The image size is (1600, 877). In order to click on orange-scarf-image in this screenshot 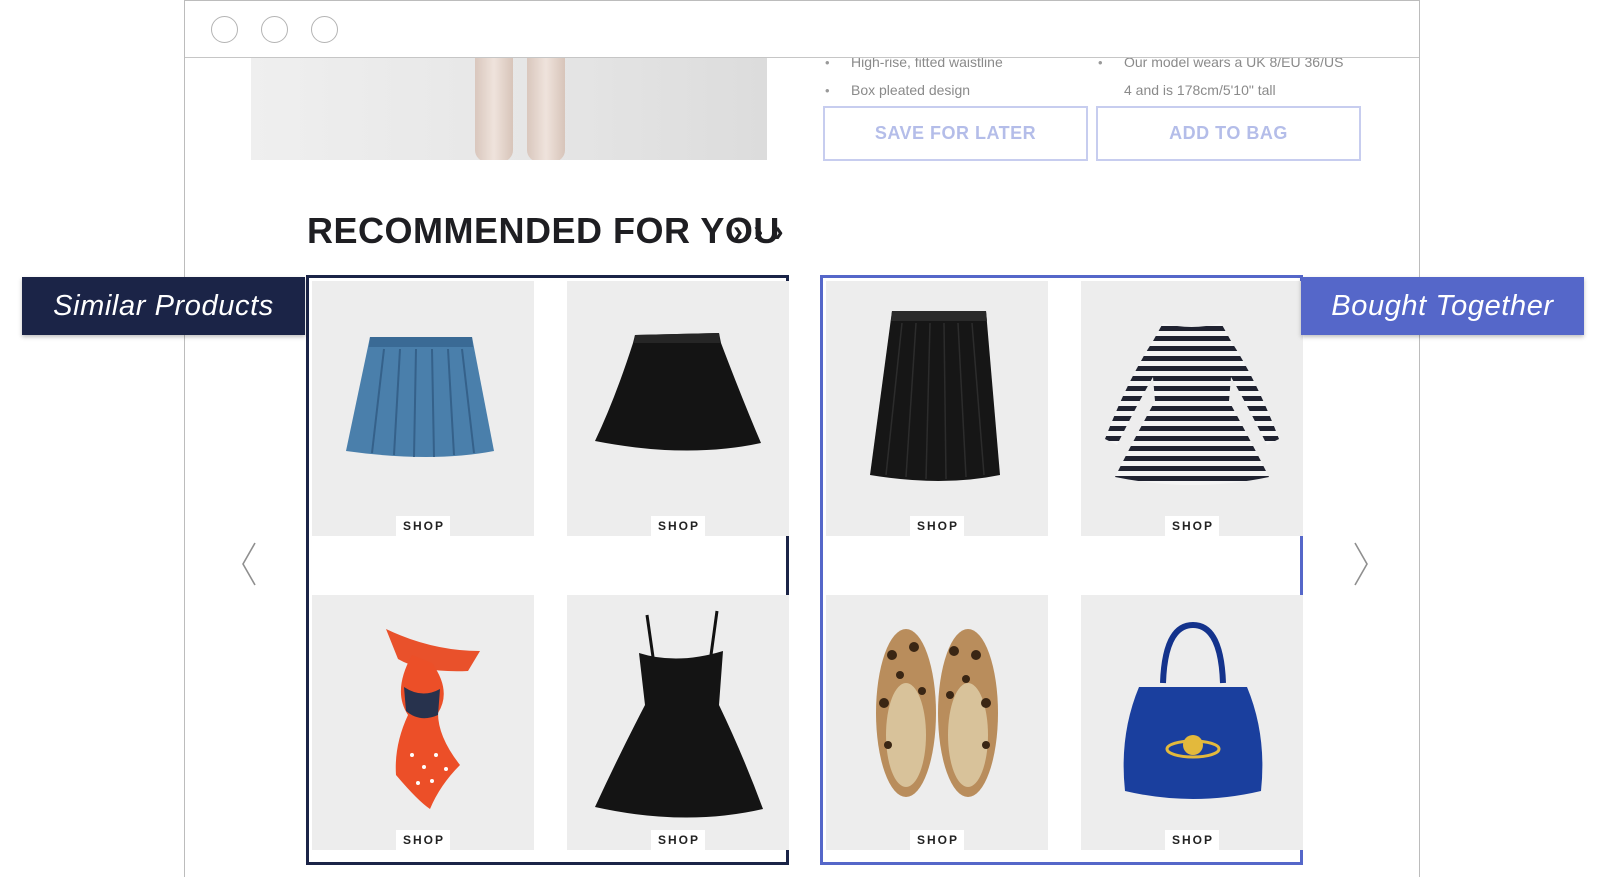, I will do `click(433, 719)`.